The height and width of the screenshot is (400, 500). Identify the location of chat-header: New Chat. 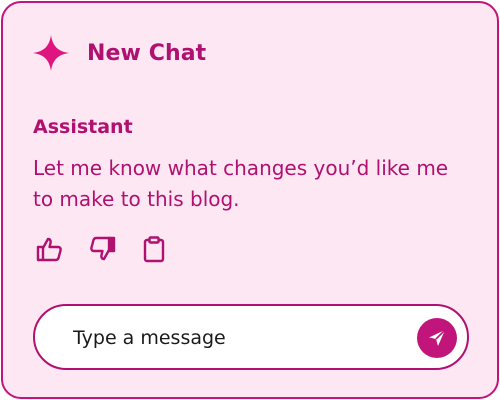
(118, 53).